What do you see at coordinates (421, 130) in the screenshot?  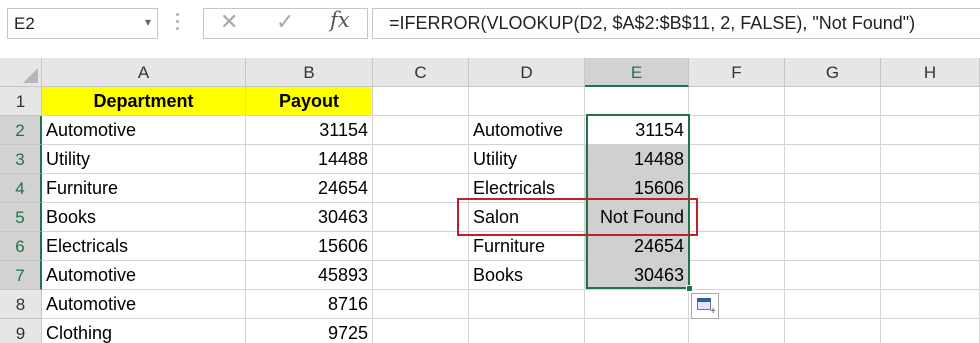 I see `cell-c2` at bounding box center [421, 130].